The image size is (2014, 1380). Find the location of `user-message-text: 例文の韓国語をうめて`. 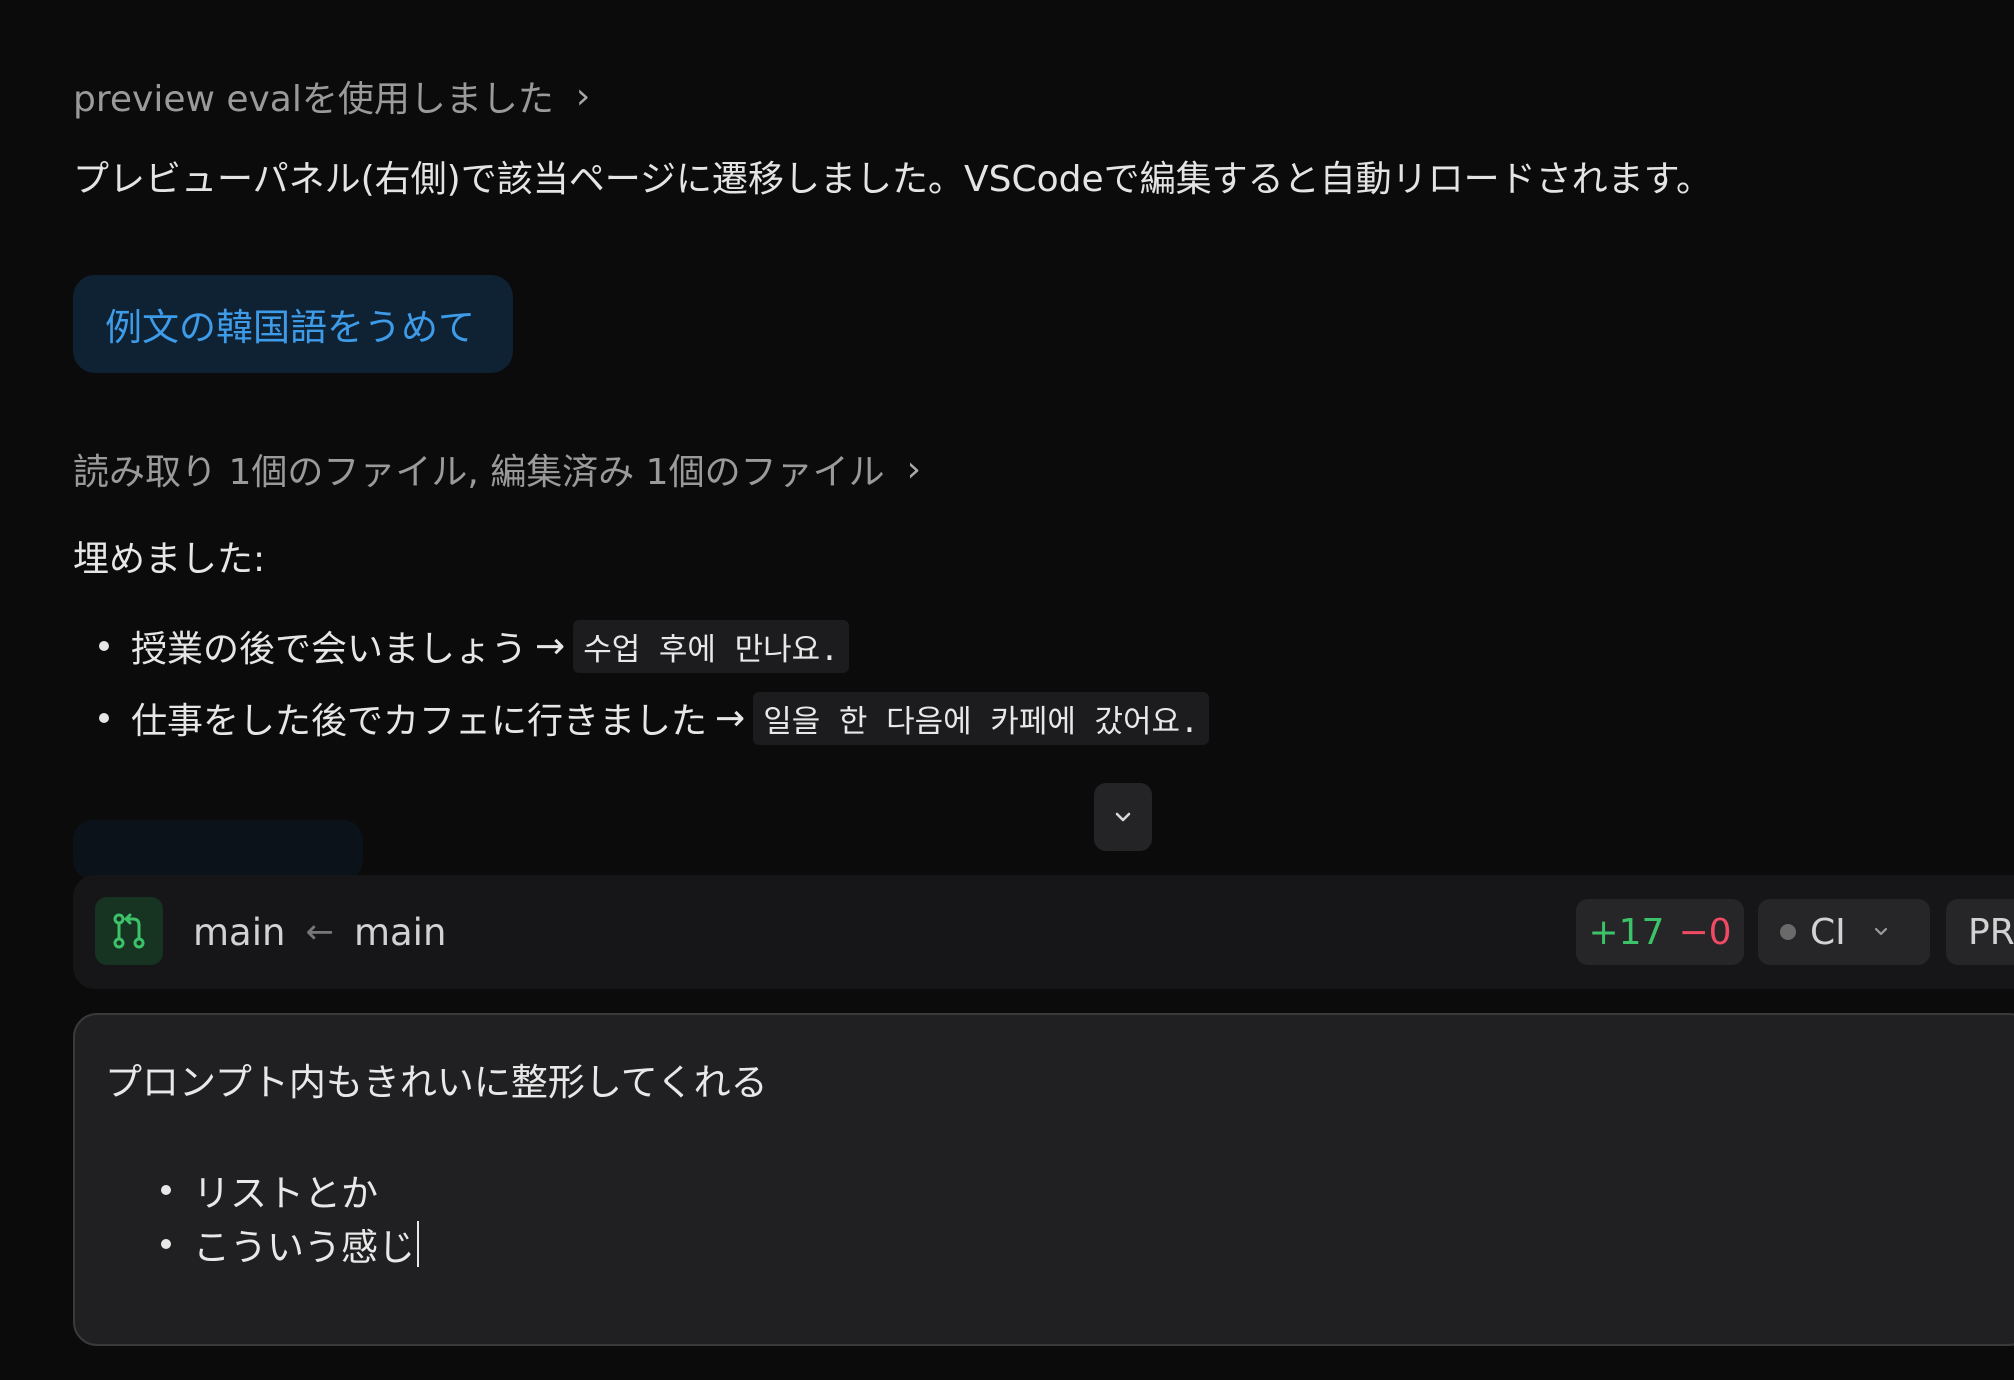

user-message-text: 例文の韓国語をうめて is located at coordinates (290, 327).